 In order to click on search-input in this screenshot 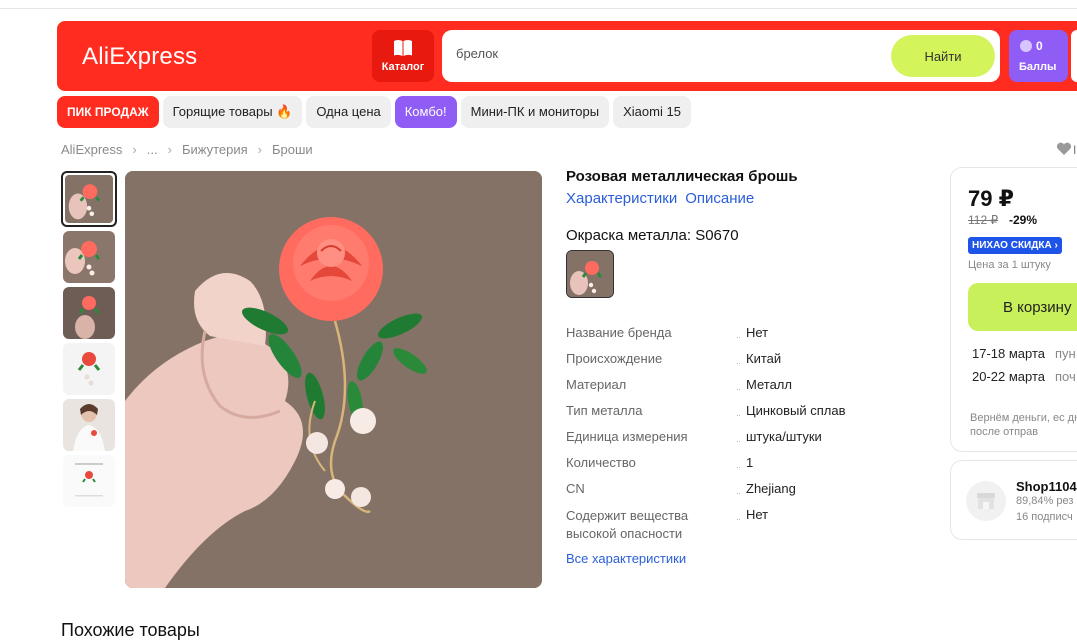, I will do `click(666, 53)`.